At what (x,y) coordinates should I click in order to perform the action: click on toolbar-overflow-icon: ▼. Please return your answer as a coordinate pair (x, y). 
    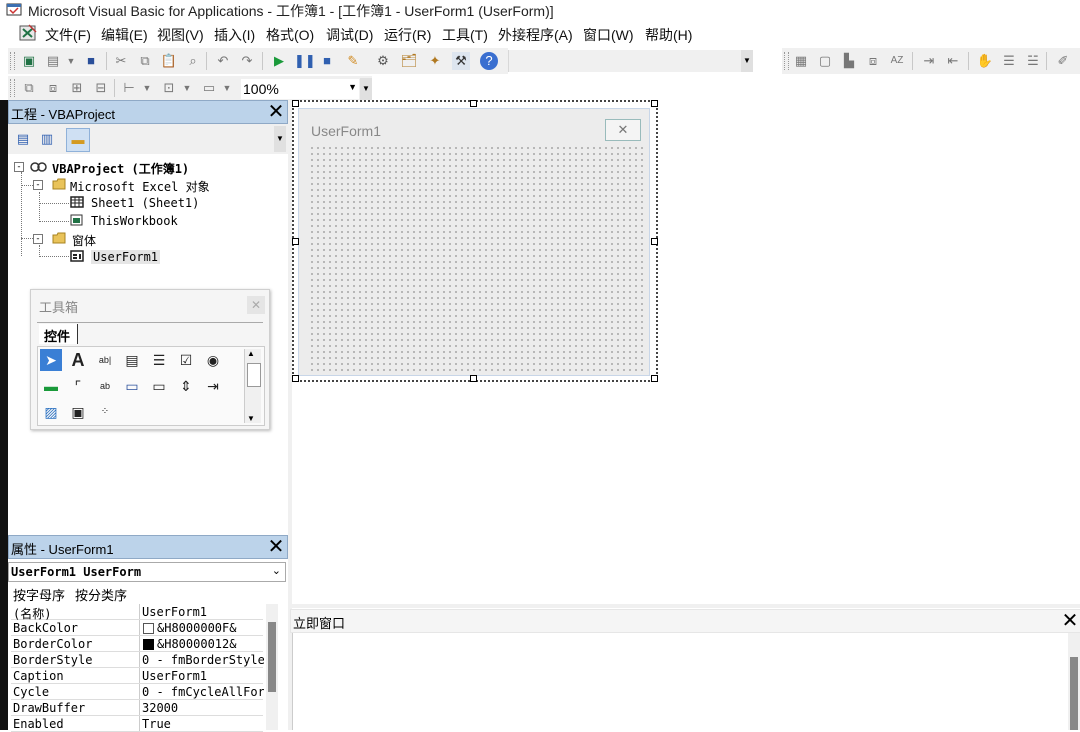
    Looking at the image, I should click on (747, 61).